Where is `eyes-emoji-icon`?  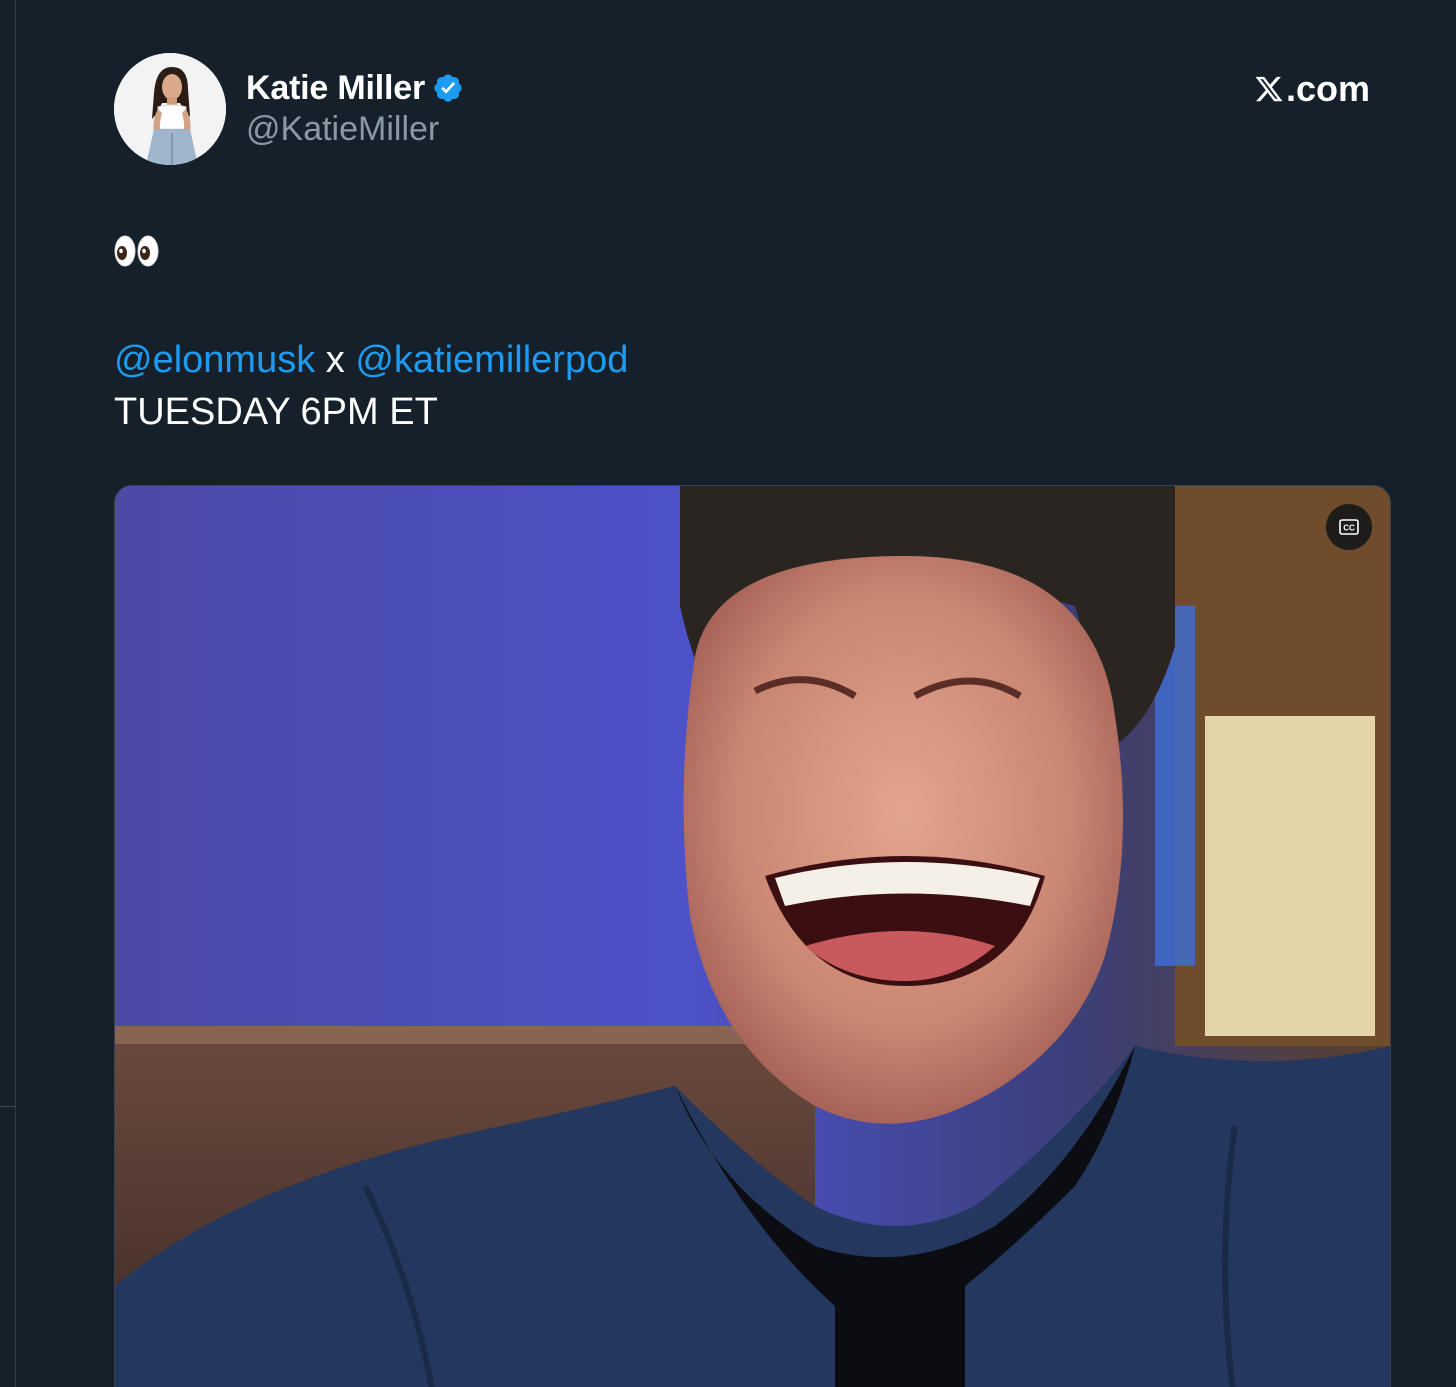 eyes-emoji-icon is located at coordinates (136, 251).